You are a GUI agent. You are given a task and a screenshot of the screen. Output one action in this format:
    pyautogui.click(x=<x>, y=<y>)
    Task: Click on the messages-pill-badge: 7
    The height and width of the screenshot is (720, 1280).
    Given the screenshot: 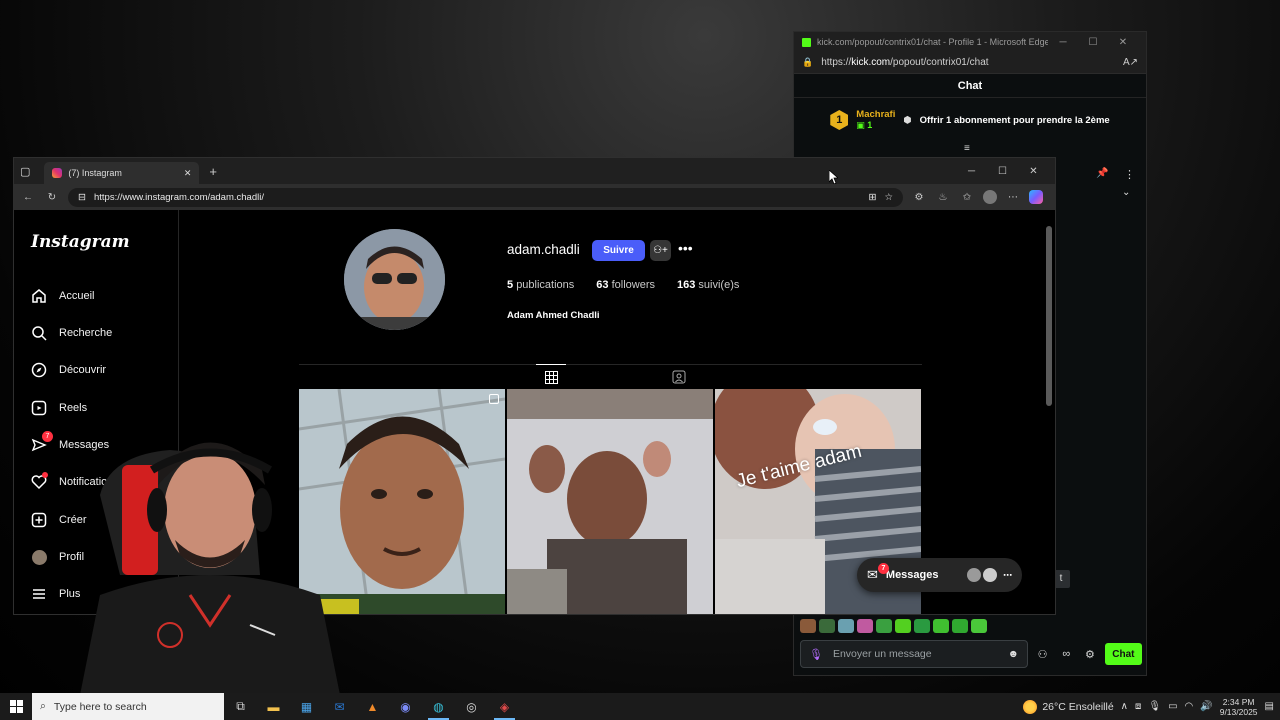 What is the action you would take?
    pyautogui.click(x=883, y=568)
    